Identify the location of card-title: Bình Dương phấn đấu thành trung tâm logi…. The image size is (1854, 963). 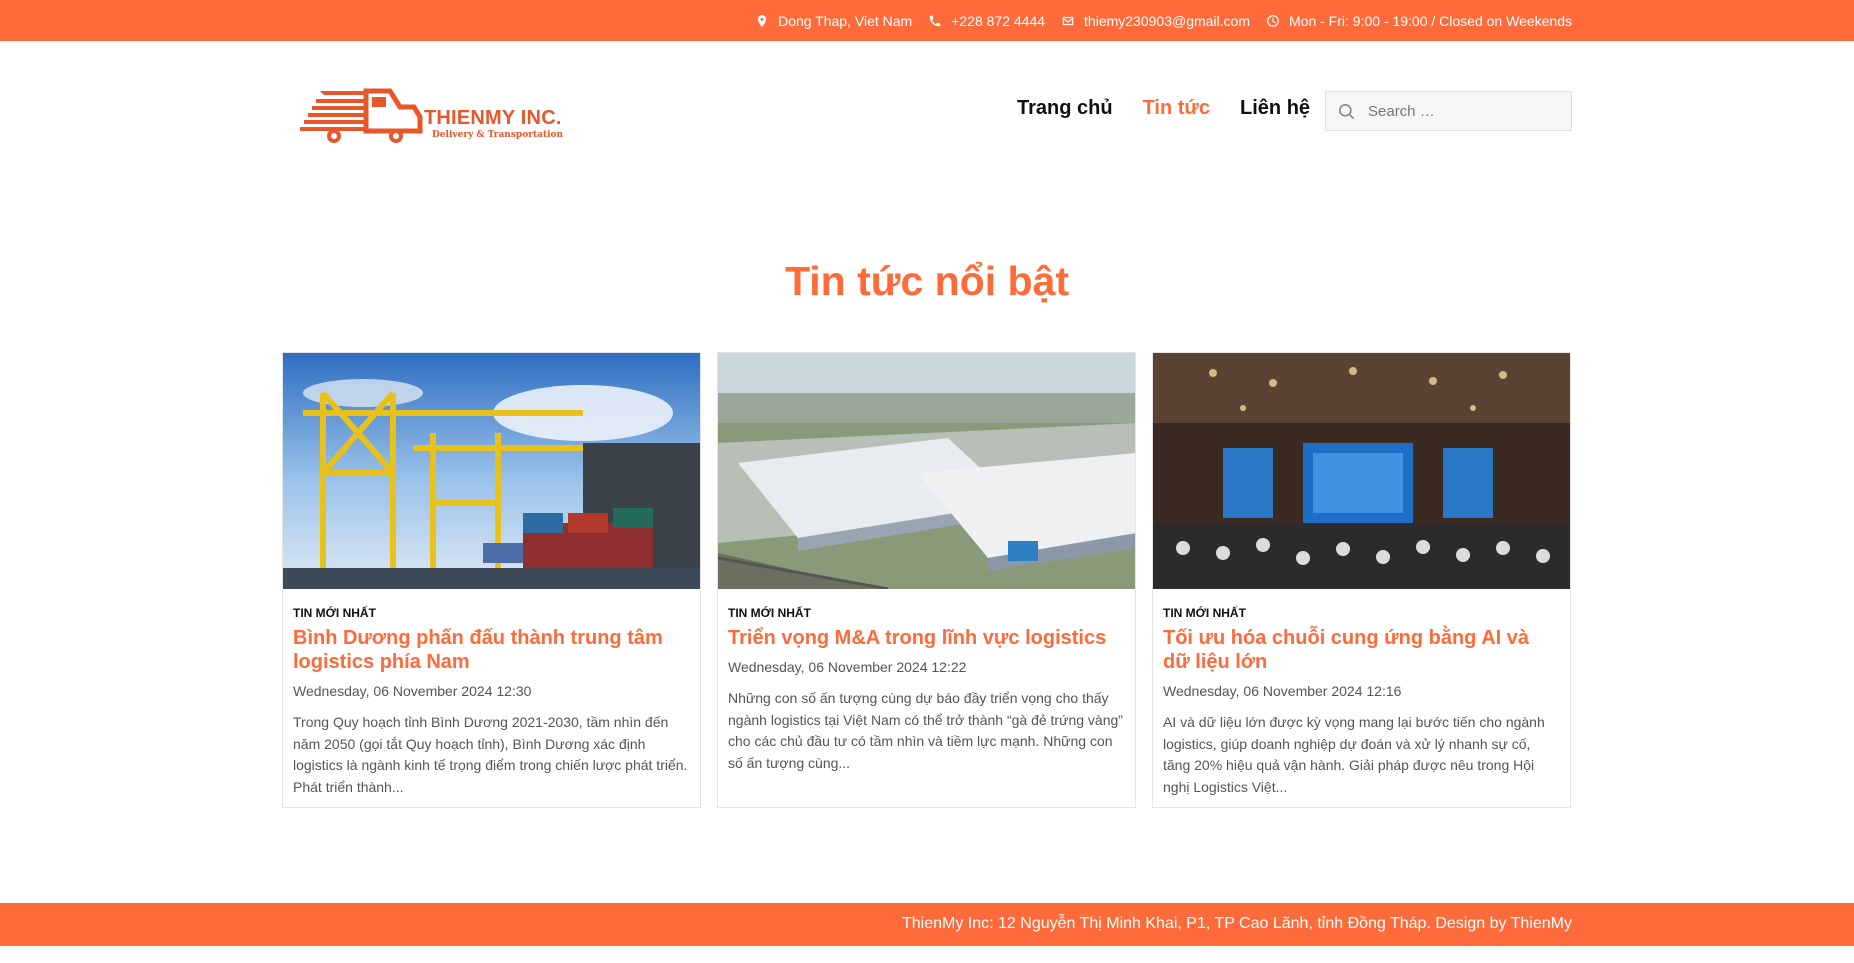
(491, 650).